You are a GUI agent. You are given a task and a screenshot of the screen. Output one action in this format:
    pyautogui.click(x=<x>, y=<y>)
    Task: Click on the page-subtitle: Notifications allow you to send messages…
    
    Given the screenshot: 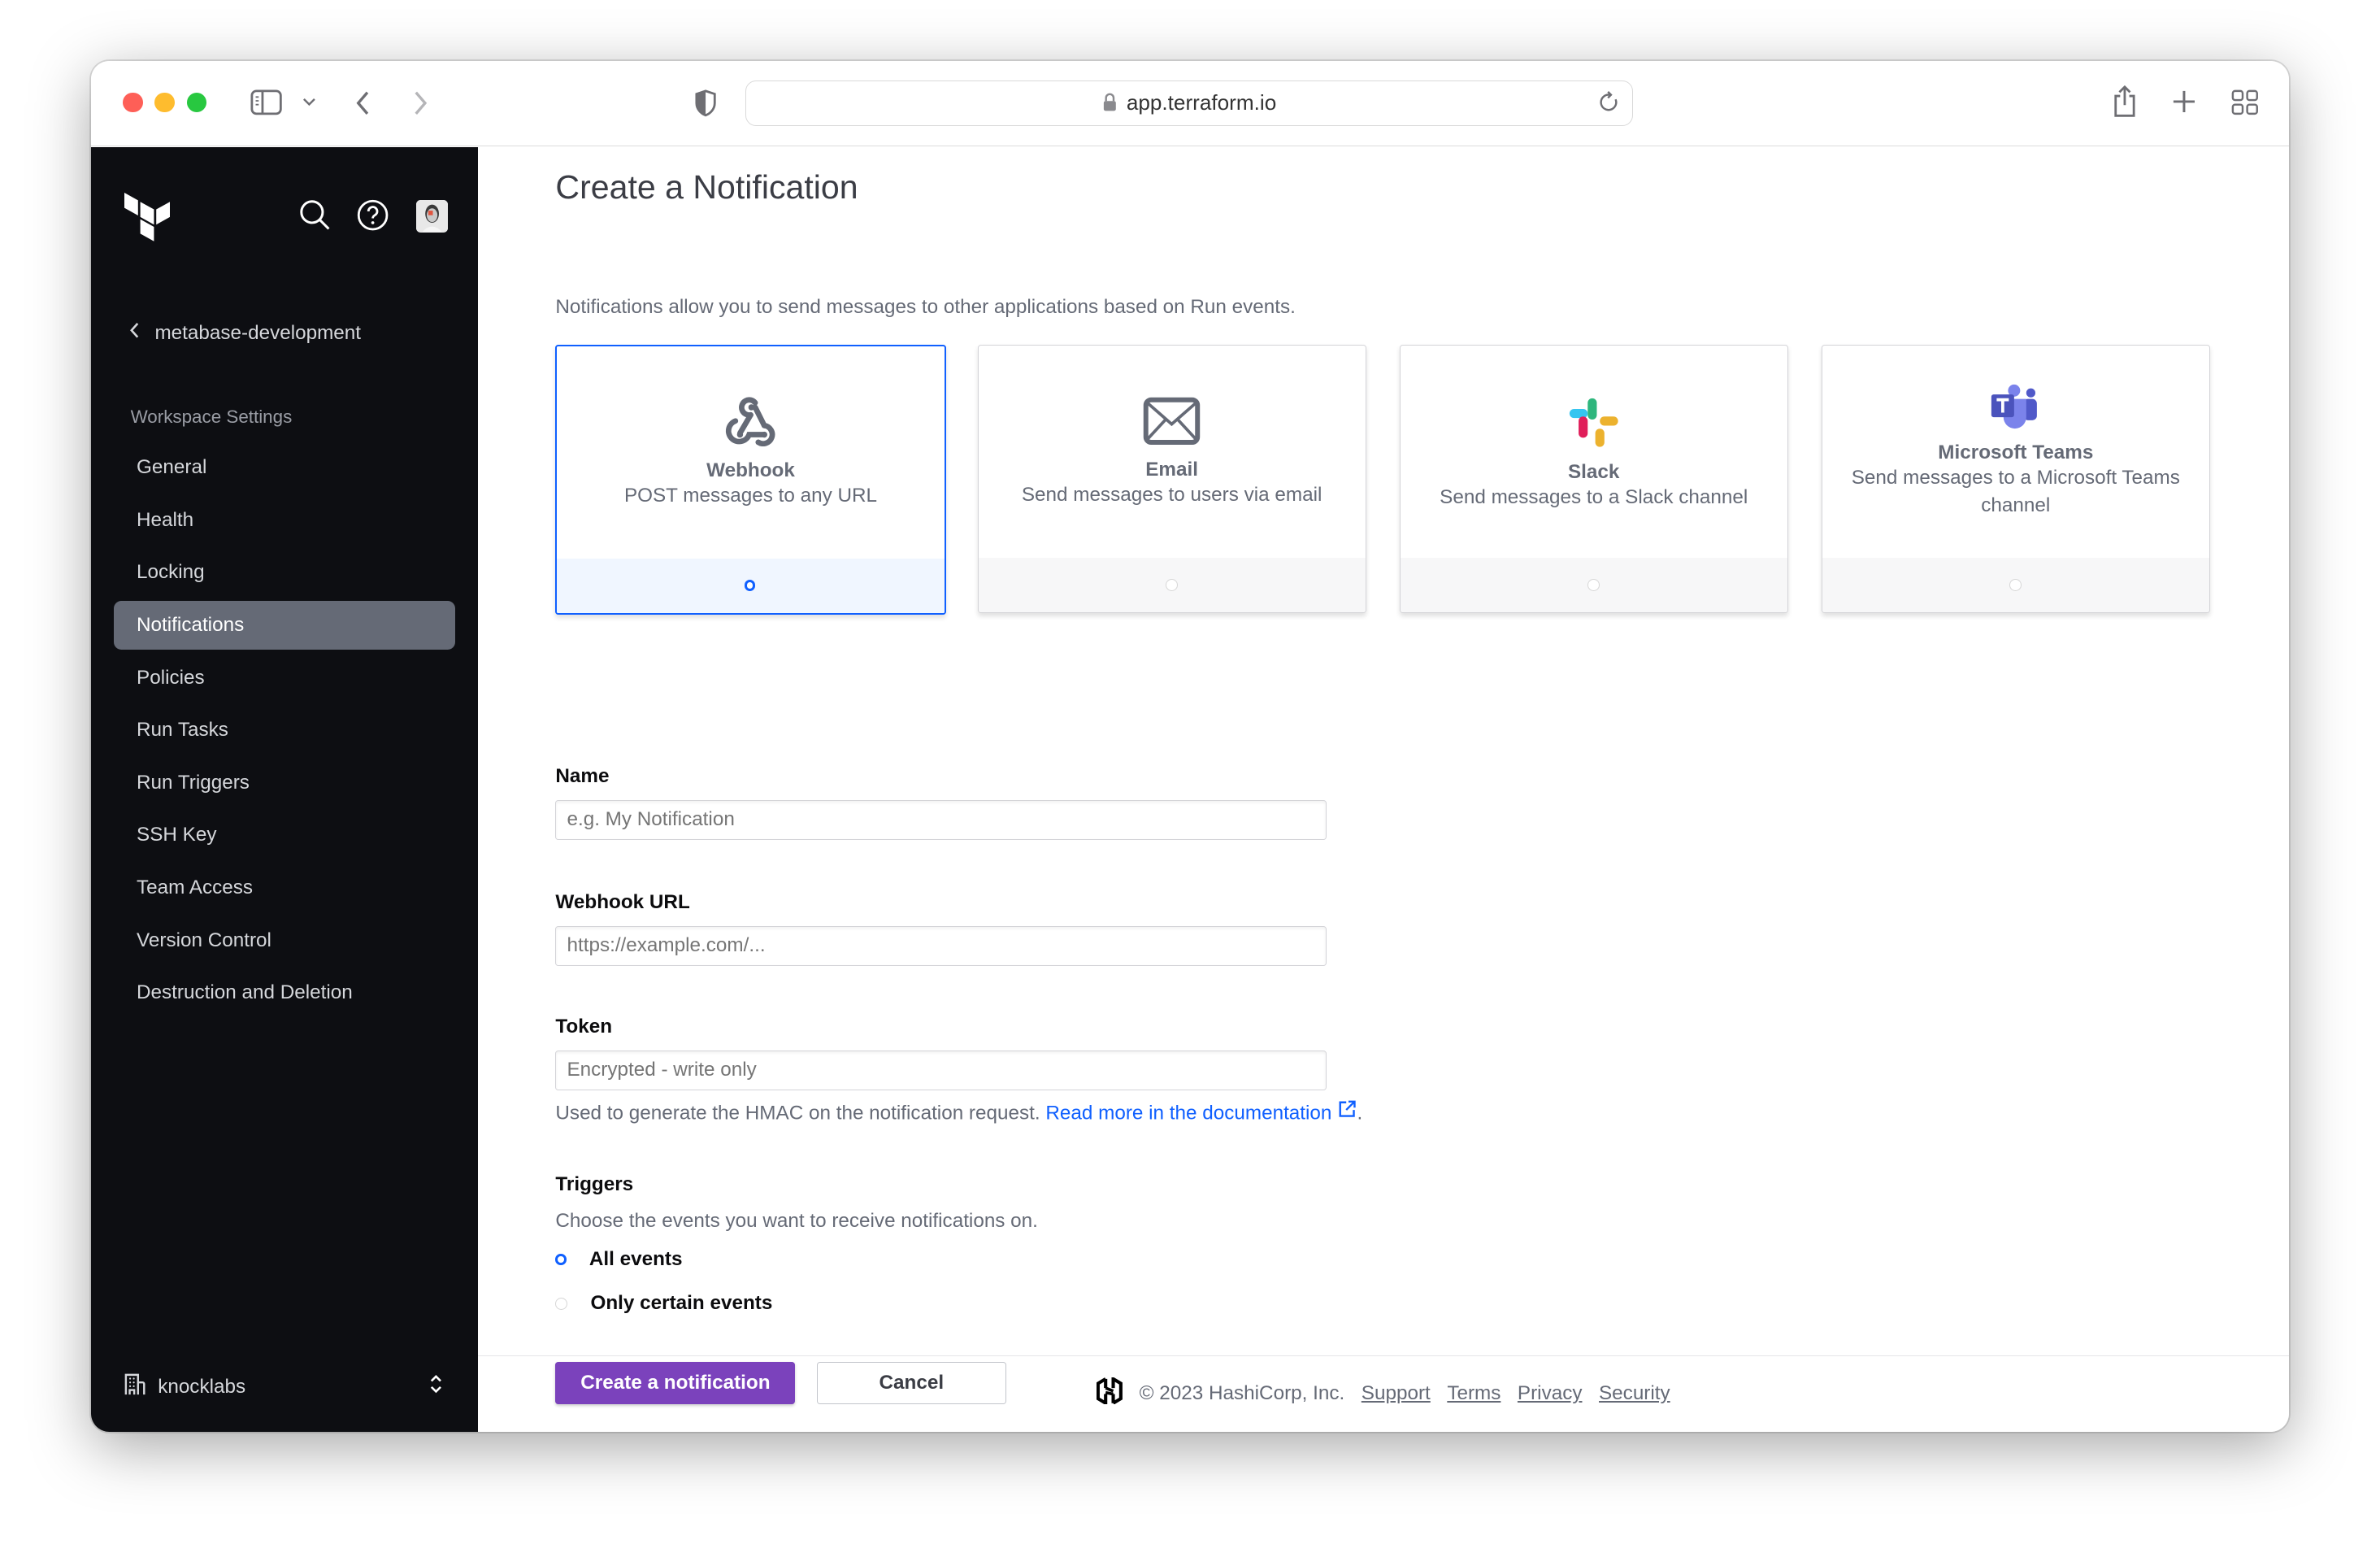 What is the action you would take?
    pyautogui.click(x=925, y=307)
    